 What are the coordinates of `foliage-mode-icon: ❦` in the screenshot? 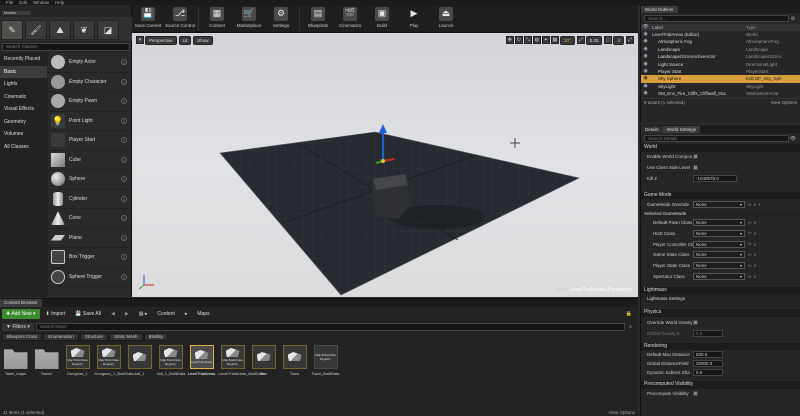 It's located at (84, 30).